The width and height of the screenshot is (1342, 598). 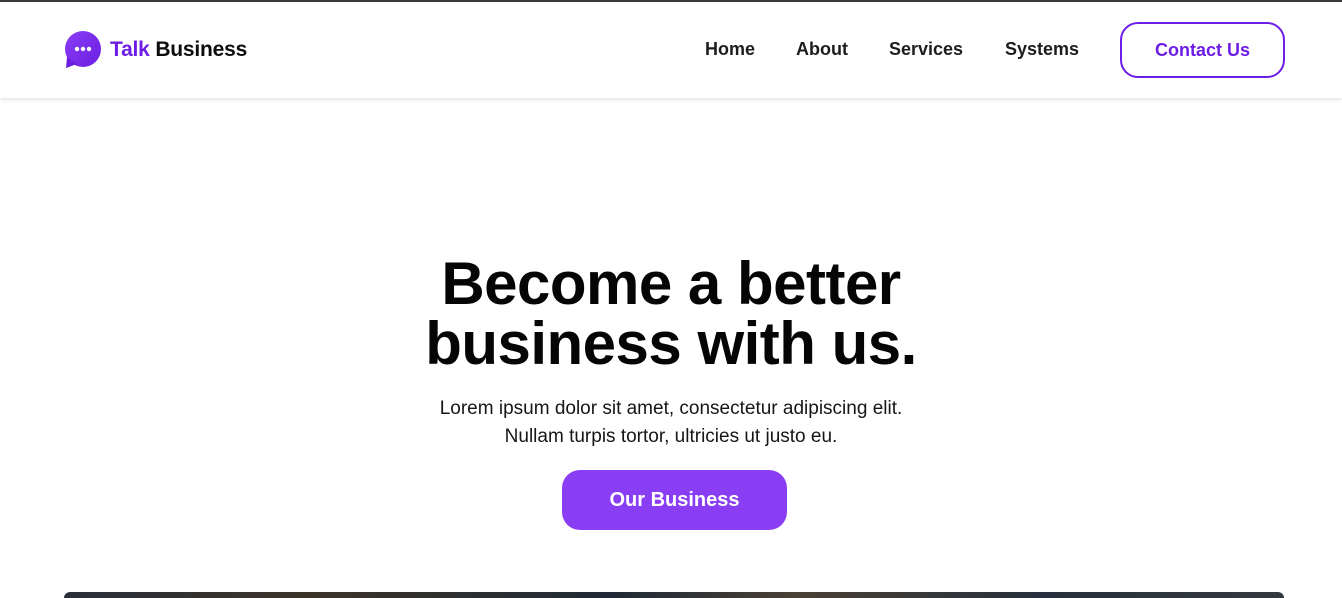 What do you see at coordinates (674, 595) in the screenshot?
I see `hero-image` at bounding box center [674, 595].